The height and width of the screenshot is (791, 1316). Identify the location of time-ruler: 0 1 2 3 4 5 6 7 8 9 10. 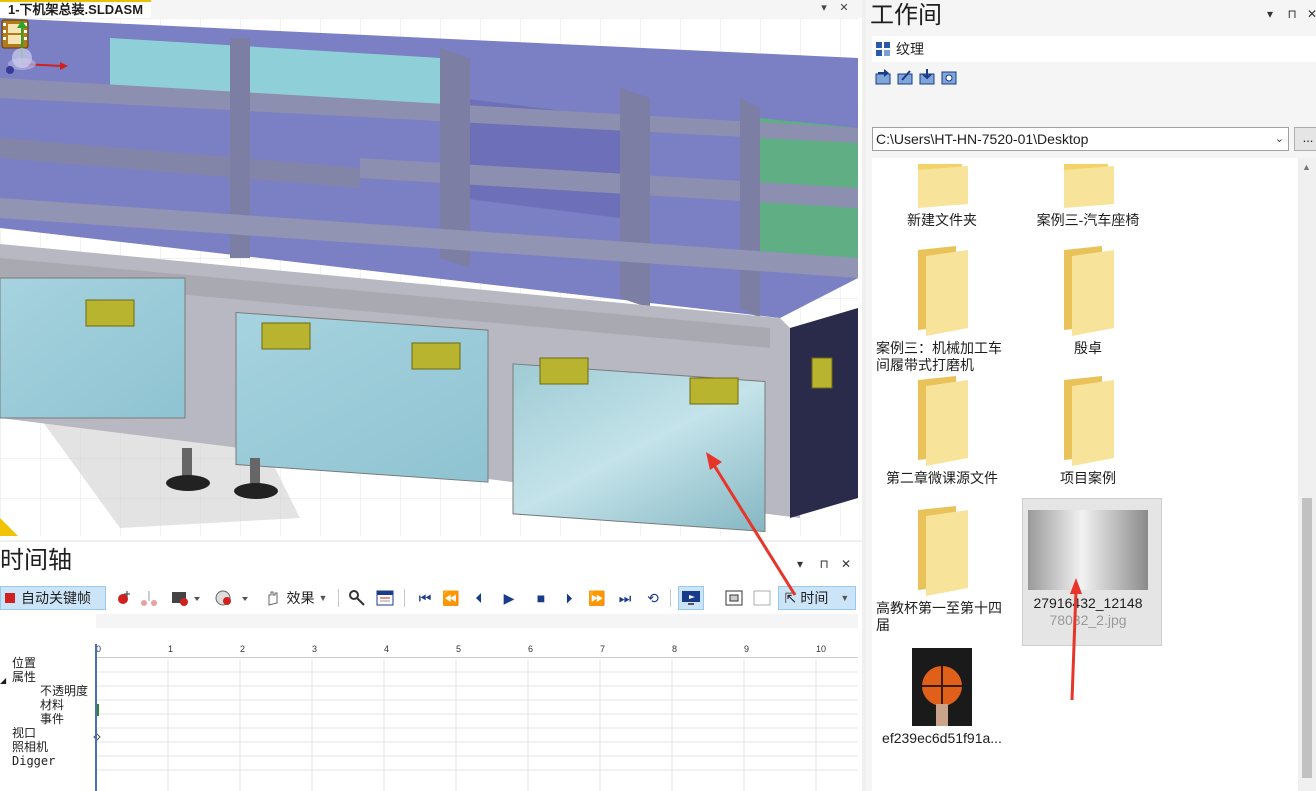
(477, 651).